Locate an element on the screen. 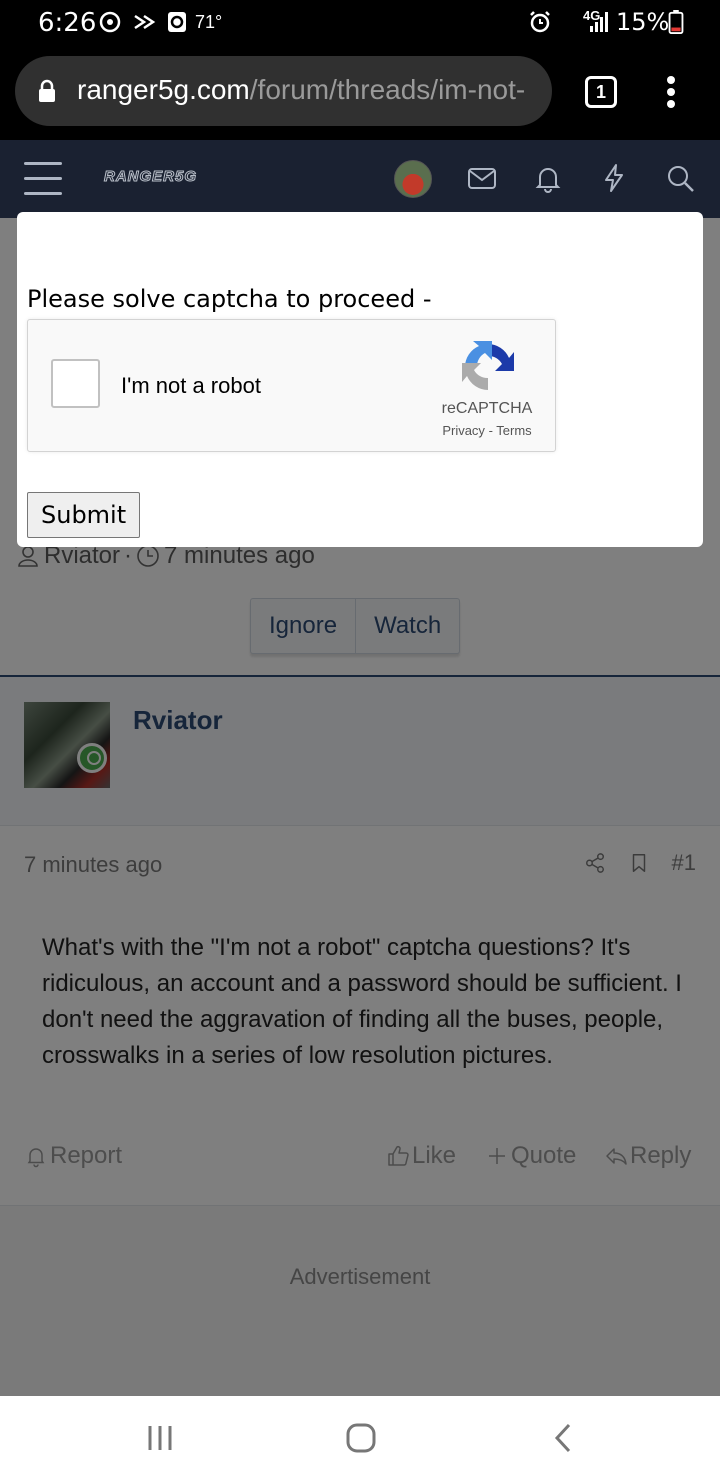 The image size is (720, 1480). terms-link: Terms is located at coordinates (513, 430).